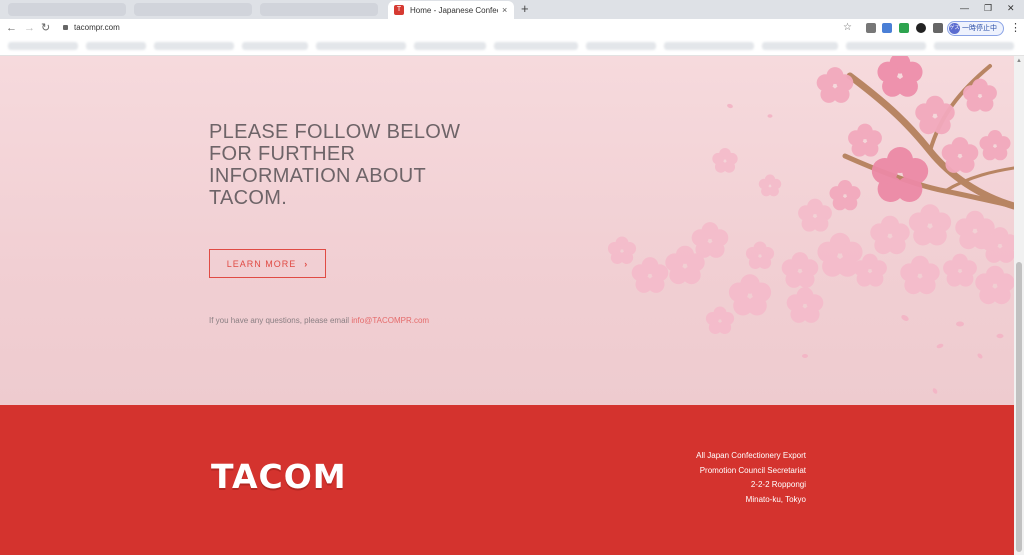  Describe the element at coordinates (454, 10) in the screenshot. I see `tab-title: Home - Japanese Confectionary` at that location.